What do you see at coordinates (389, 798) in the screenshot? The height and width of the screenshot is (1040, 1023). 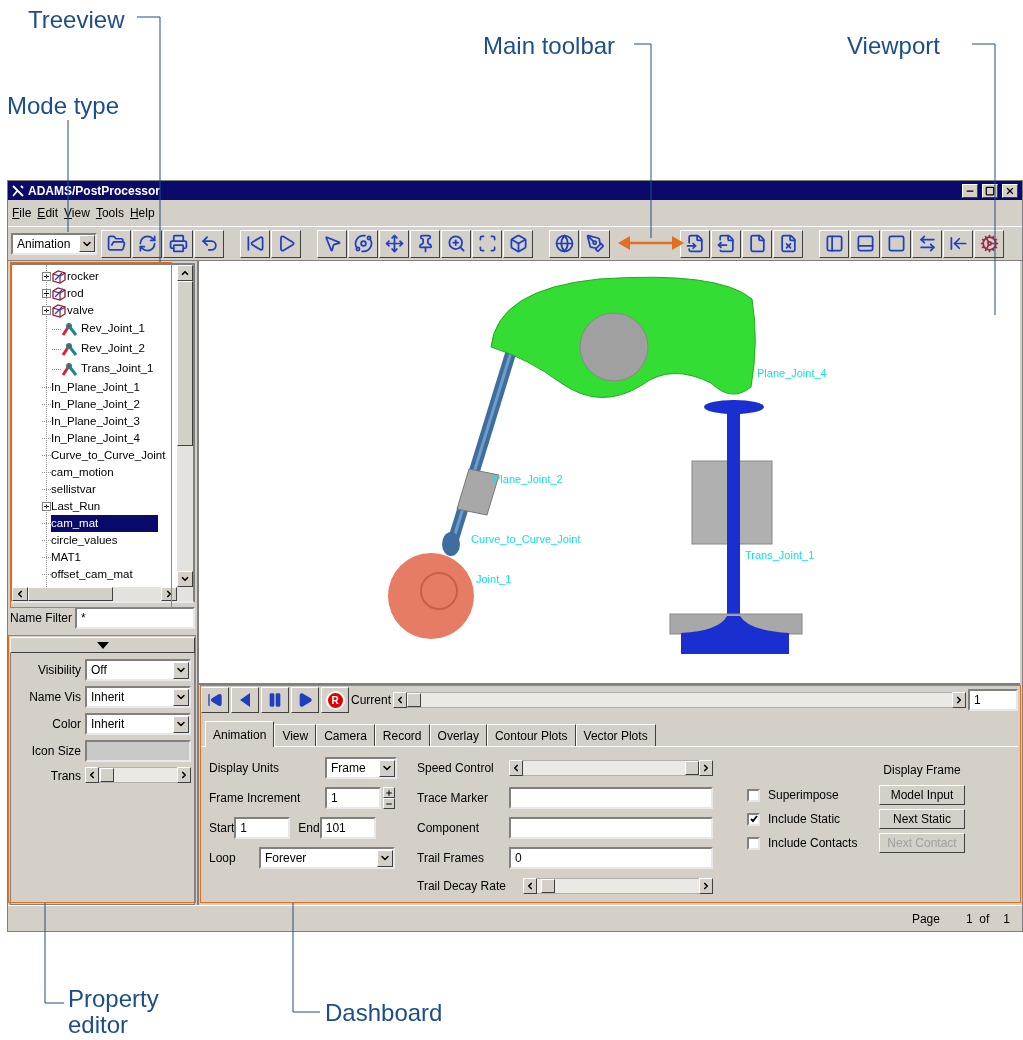 I see `spin-buttons` at bounding box center [389, 798].